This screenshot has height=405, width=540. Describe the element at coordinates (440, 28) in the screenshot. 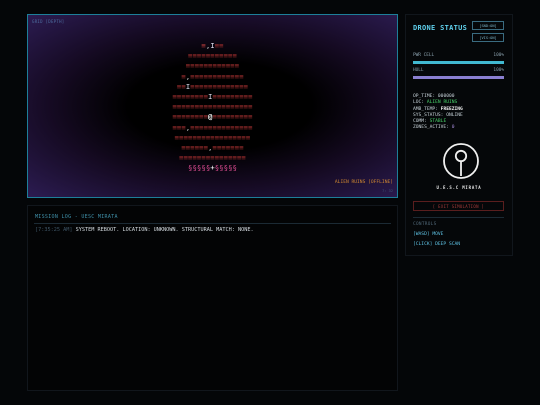

I see `panel-title: DRONE STATUS` at that location.